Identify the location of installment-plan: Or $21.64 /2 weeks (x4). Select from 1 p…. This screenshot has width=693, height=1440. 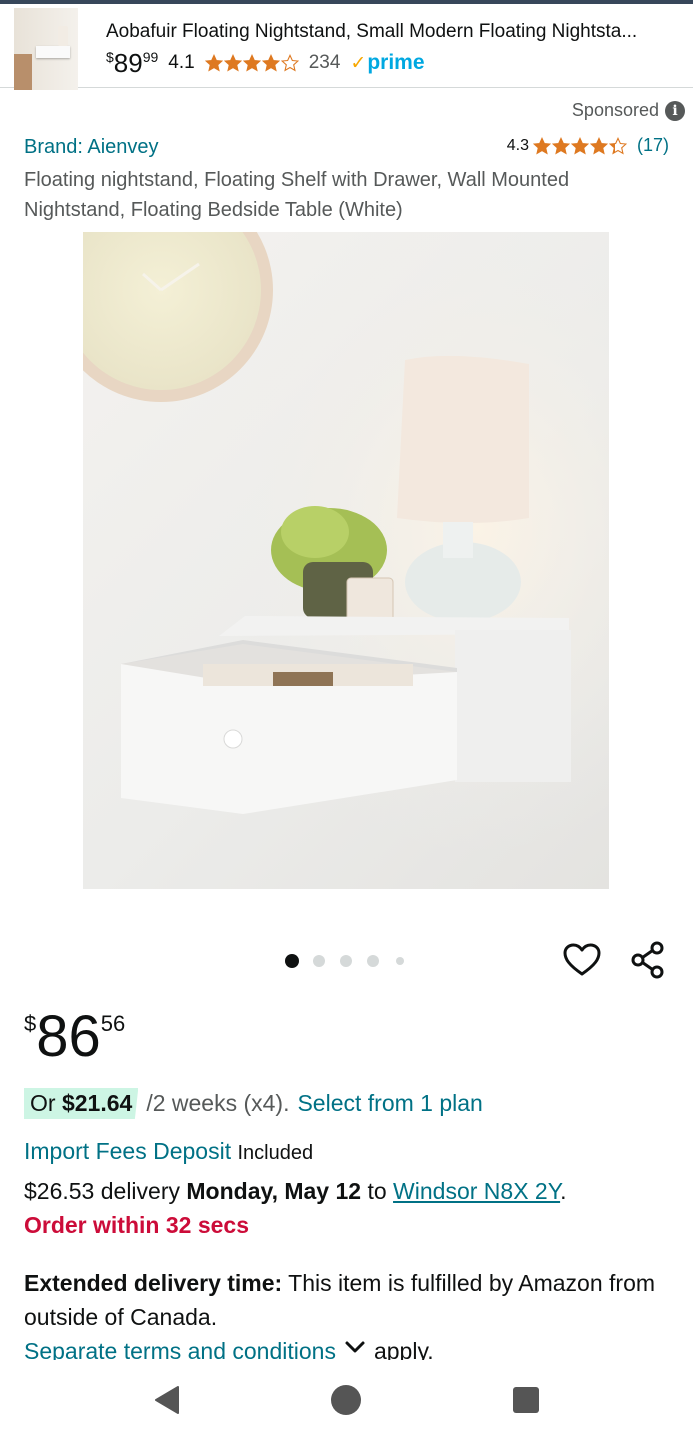
(253, 1103).